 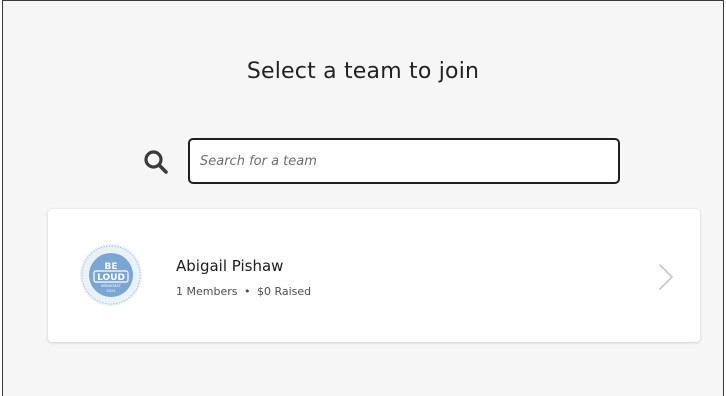 What do you see at coordinates (666, 277) in the screenshot?
I see `chevron-right-icon` at bounding box center [666, 277].